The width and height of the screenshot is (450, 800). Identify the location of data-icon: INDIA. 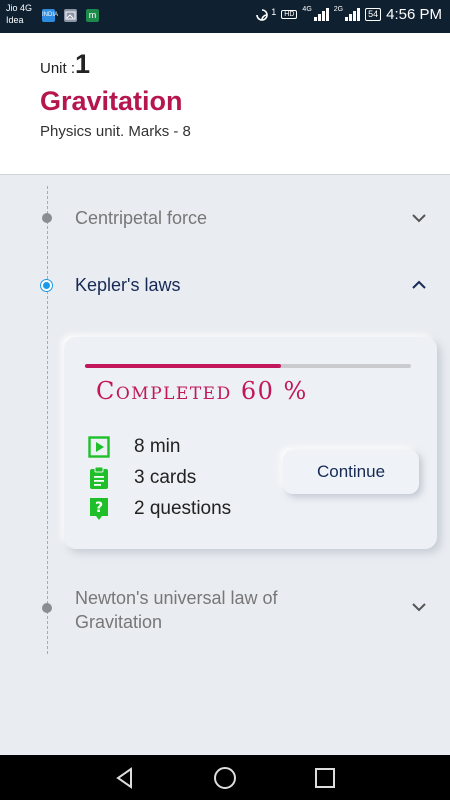
(50, 15).